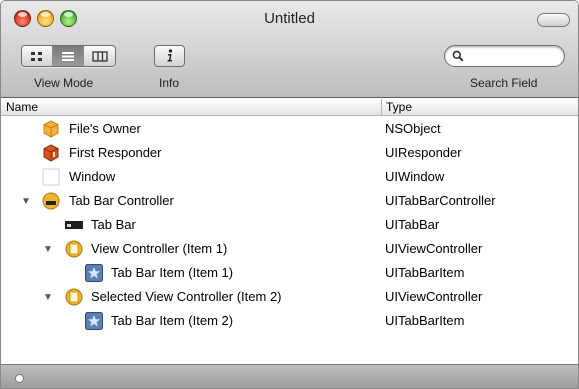  I want to click on row-type: UITabBarController, so click(440, 200).